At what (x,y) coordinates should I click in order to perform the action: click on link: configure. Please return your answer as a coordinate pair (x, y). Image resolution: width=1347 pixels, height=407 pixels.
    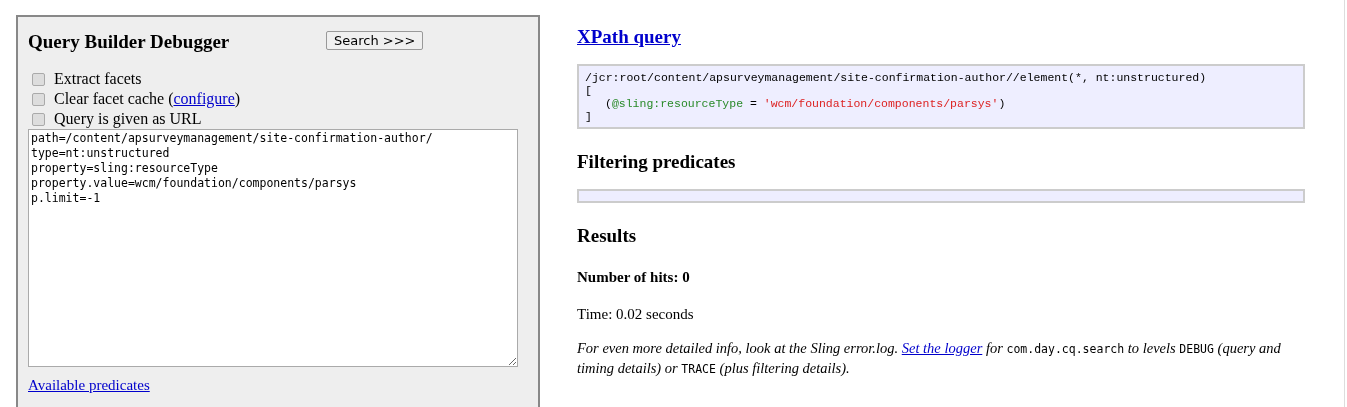
    Looking at the image, I should click on (204, 98).